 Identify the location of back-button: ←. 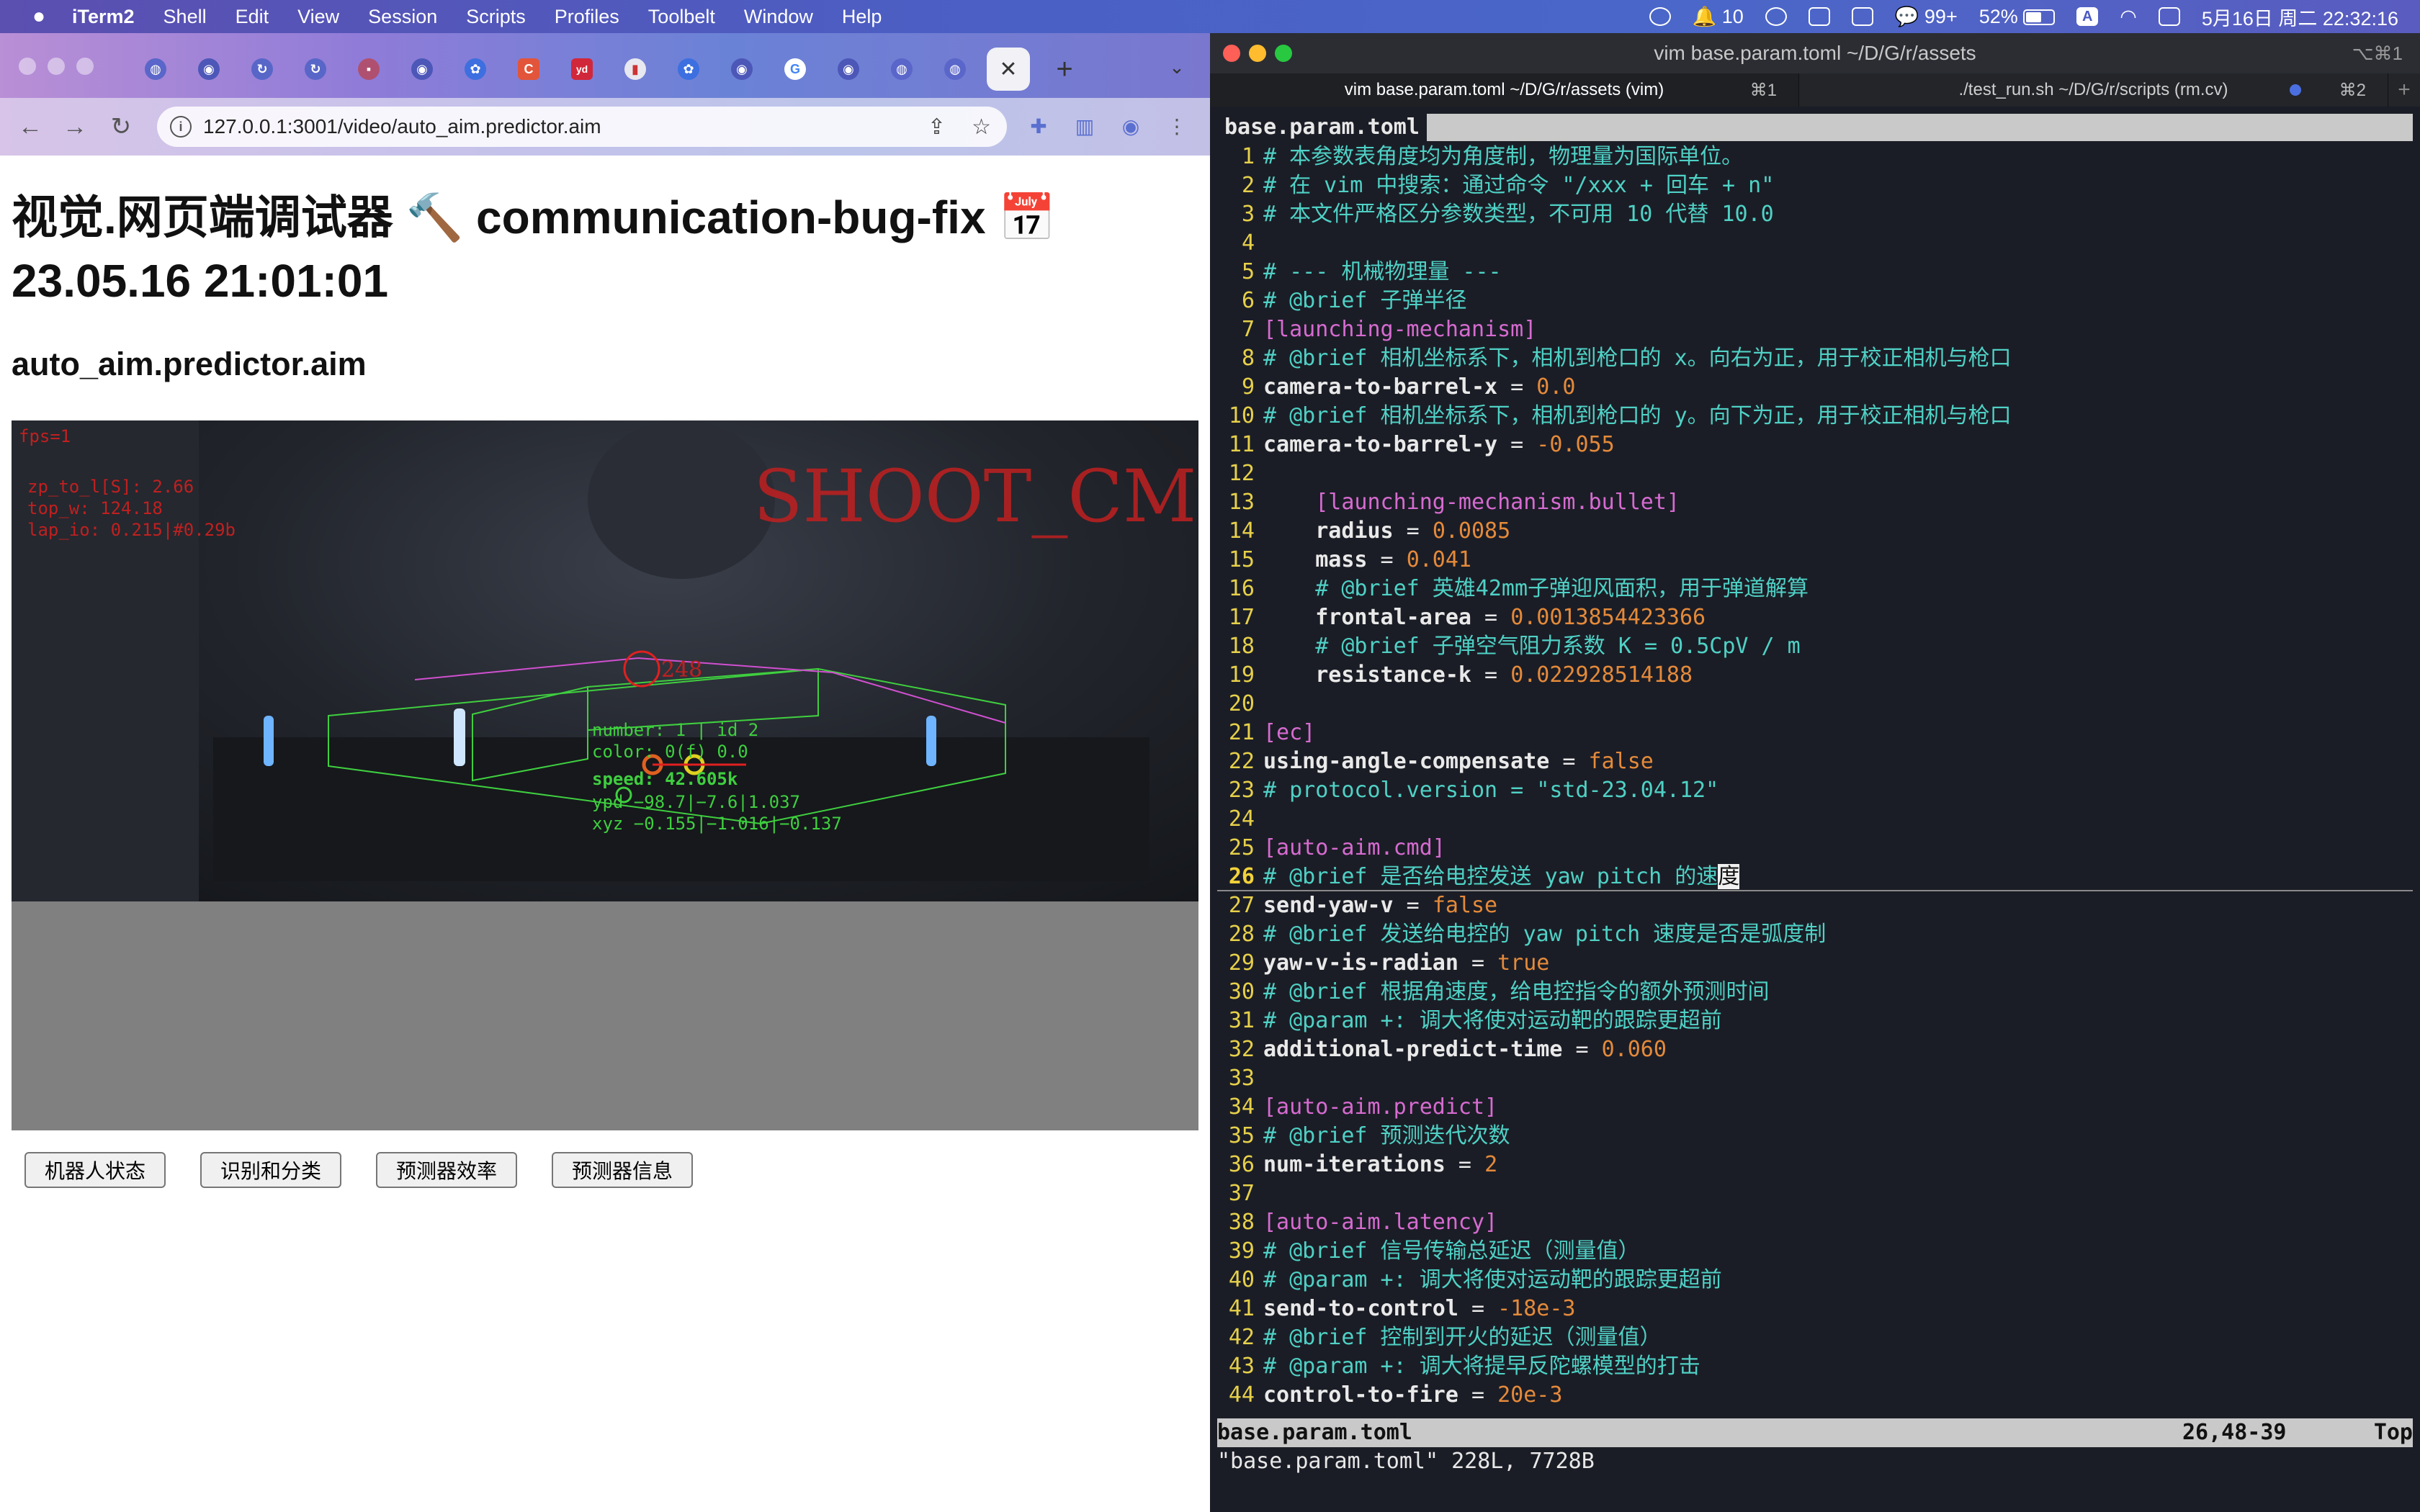
(30, 127).